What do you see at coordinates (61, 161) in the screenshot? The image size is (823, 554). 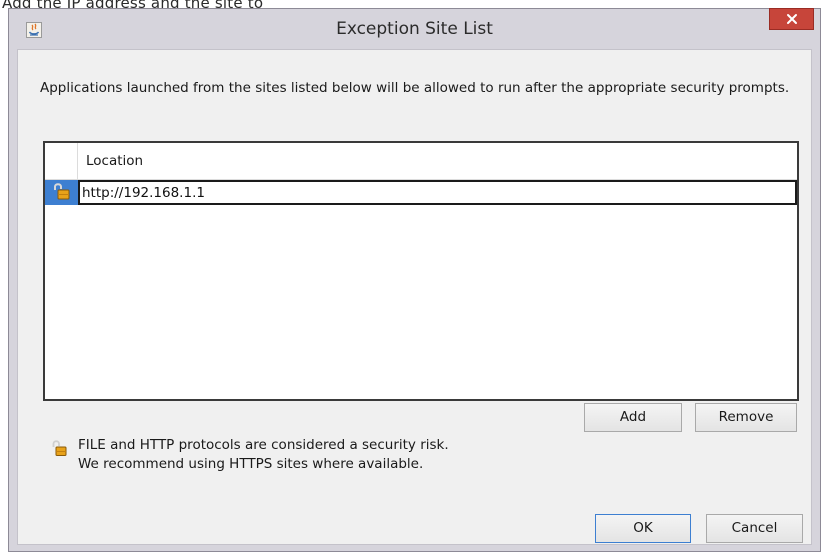 I see `icon-column-header` at bounding box center [61, 161].